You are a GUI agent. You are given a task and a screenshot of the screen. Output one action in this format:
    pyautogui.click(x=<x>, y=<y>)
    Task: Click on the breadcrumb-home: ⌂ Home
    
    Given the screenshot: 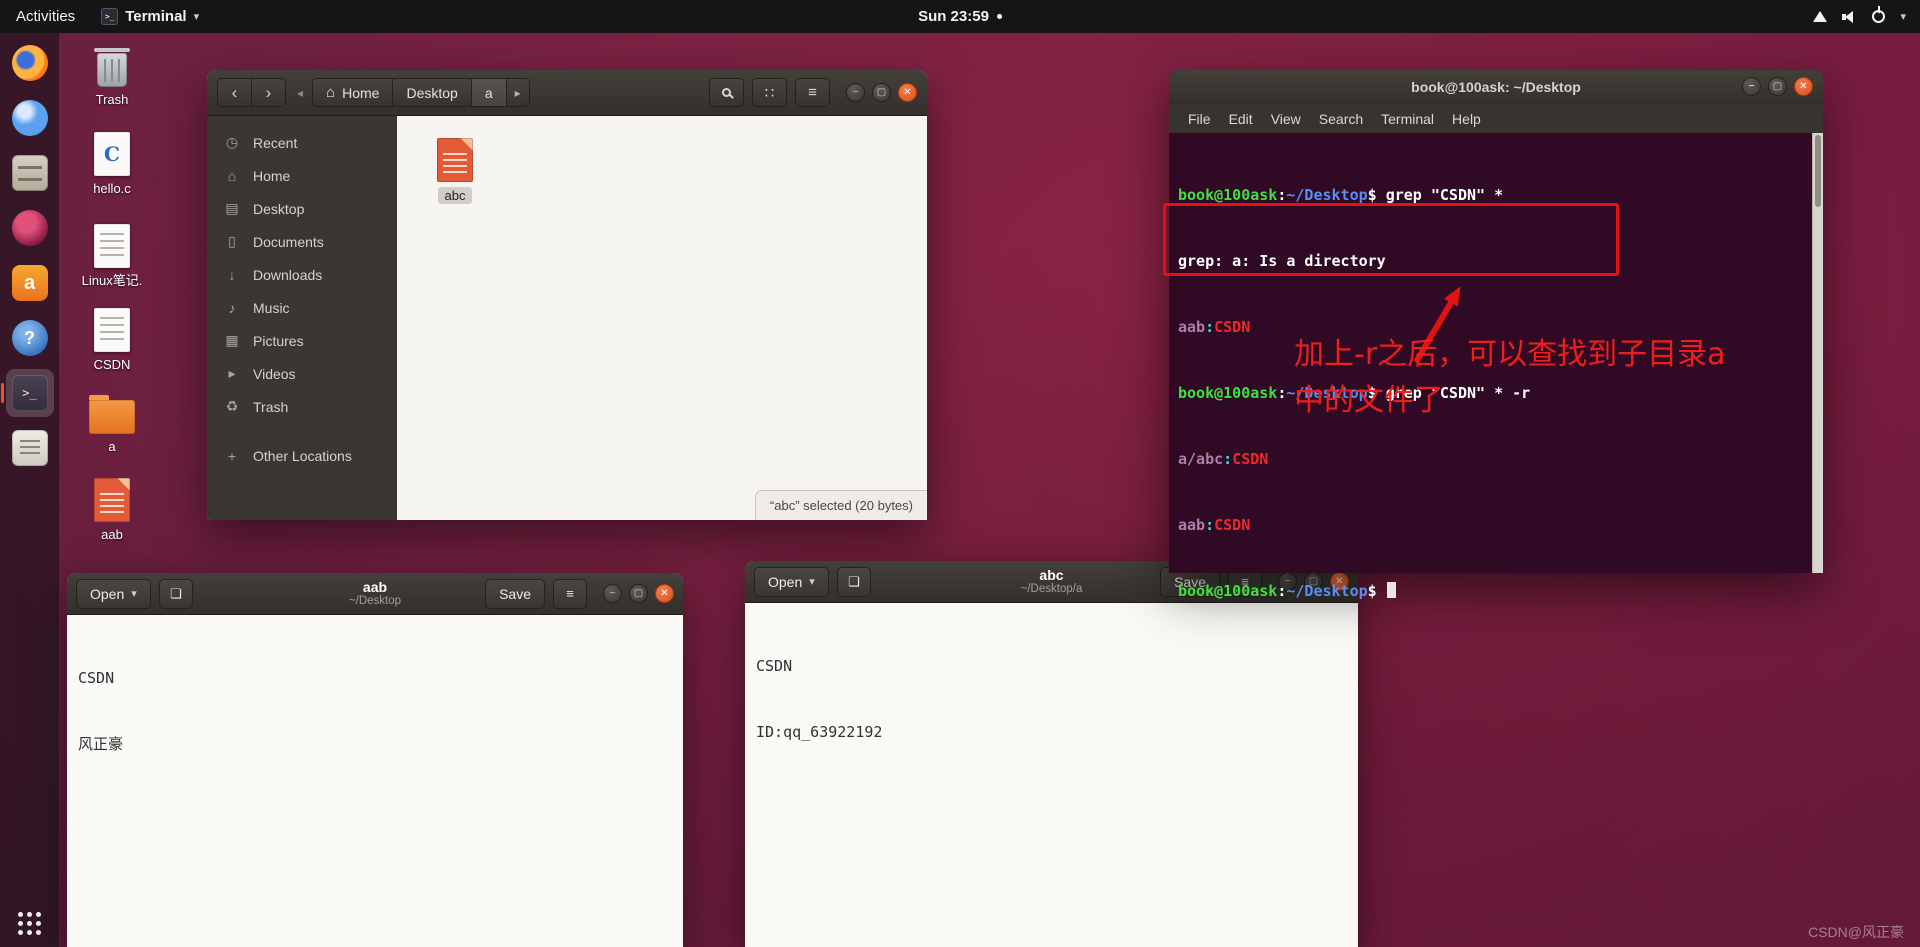 What is the action you would take?
    pyautogui.click(x=353, y=92)
    